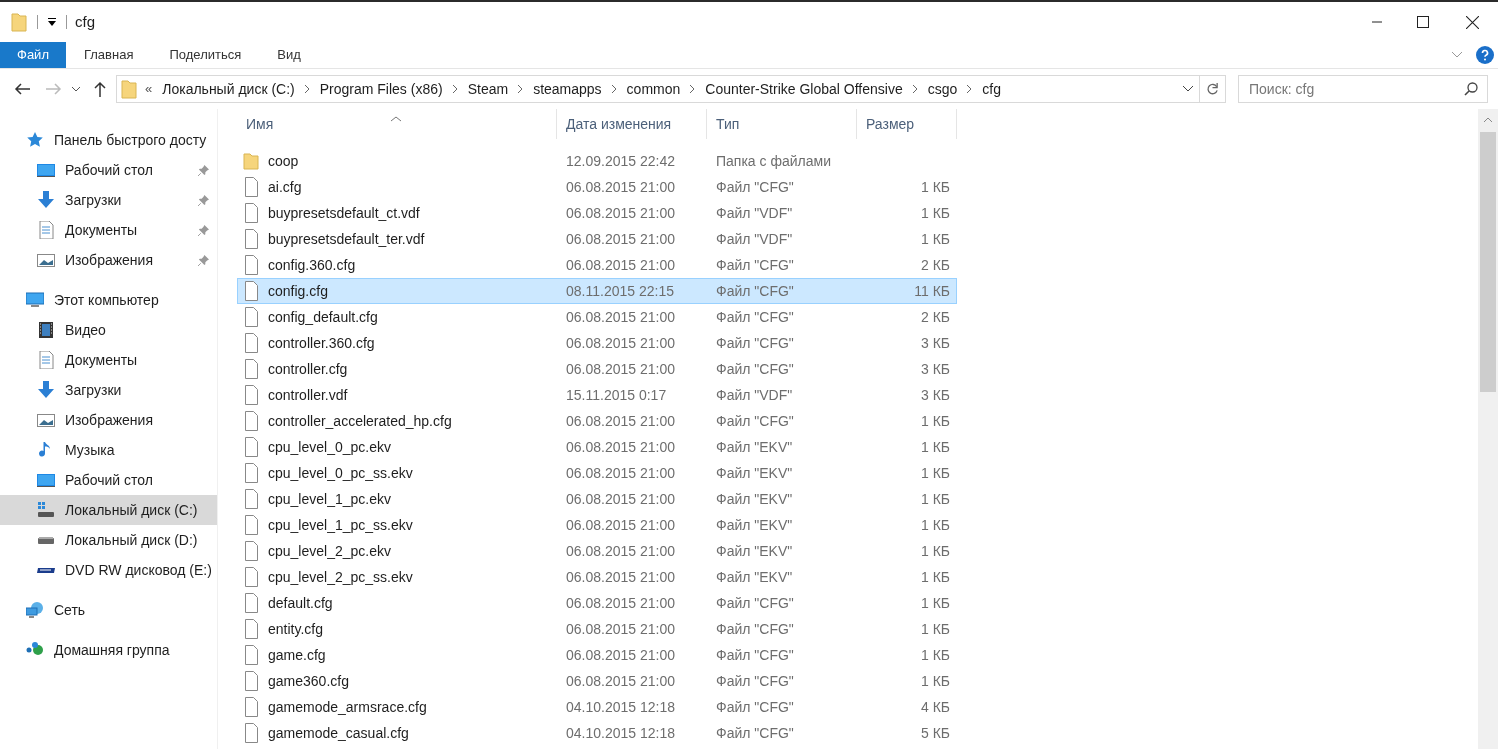 The height and width of the screenshot is (749, 1498). Describe the element at coordinates (782, 124) in the screenshot. I see `column-header: Тип` at that location.